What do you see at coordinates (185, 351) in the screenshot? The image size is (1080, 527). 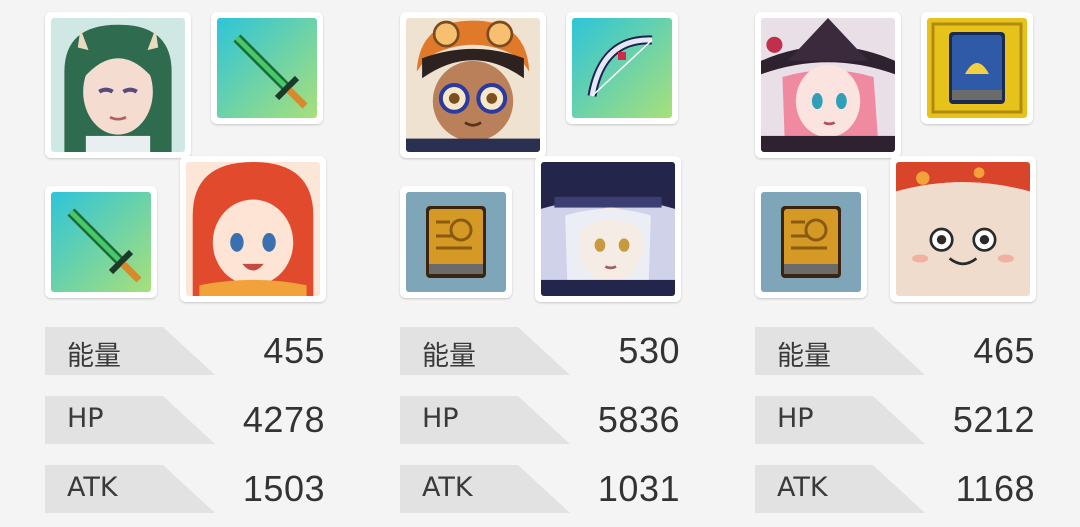 I see `stat-row-energy: 能量 455` at bounding box center [185, 351].